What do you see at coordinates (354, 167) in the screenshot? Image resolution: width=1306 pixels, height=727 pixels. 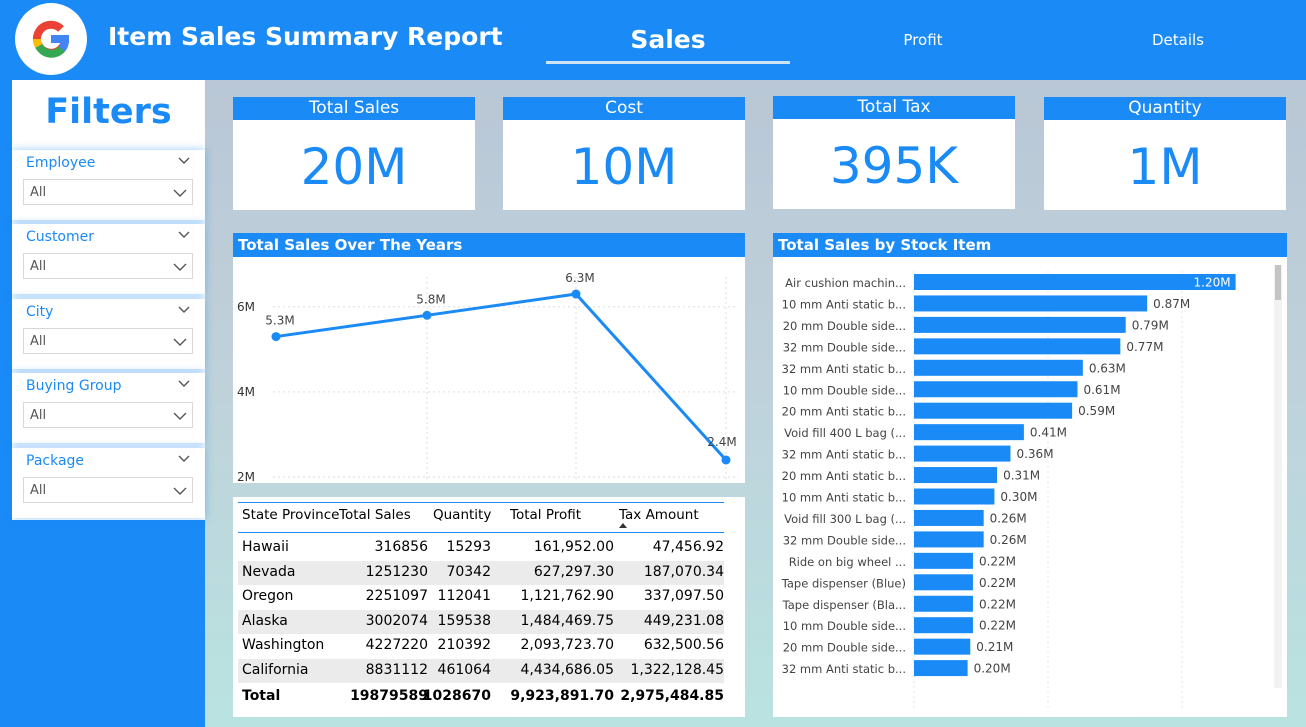 I see `kpi-value: 20M` at bounding box center [354, 167].